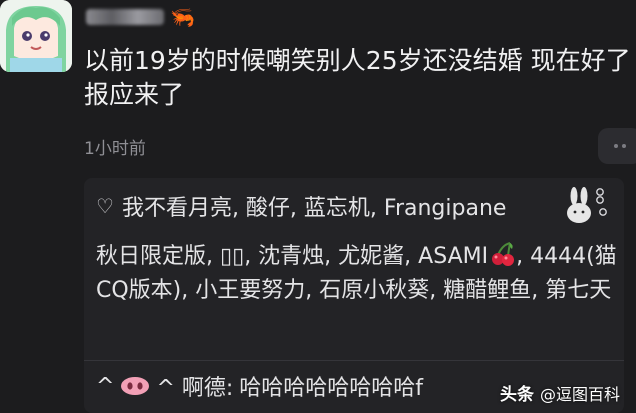  I want to click on more-options-button, so click(617, 146).